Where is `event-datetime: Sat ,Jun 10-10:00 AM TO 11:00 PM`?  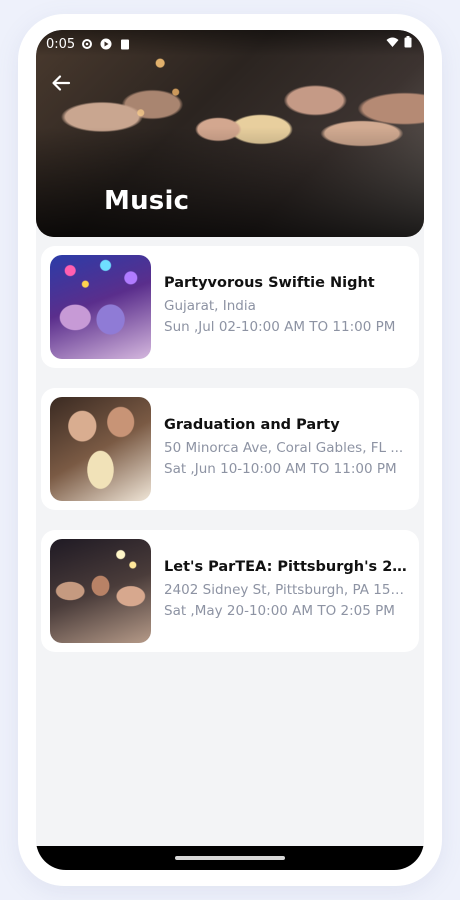
event-datetime: Sat ,Jun 10-10:00 AM TO 11:00 PM is located at coordinates (280, 469).